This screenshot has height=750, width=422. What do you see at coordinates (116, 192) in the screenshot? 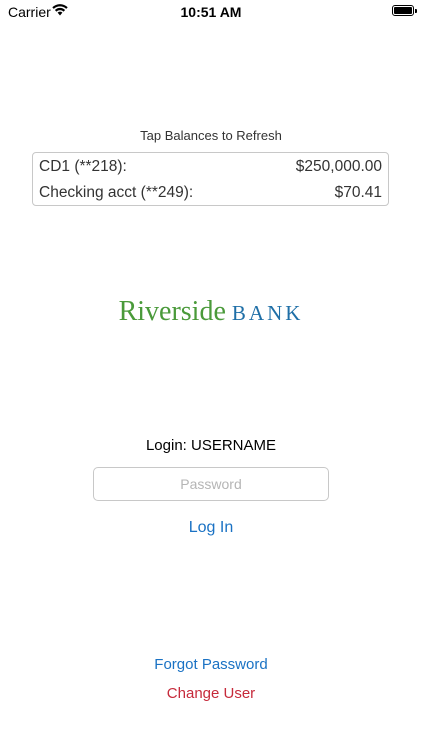
I see `account-name: Checking acct (**249):` at bounding box center [116, 192].